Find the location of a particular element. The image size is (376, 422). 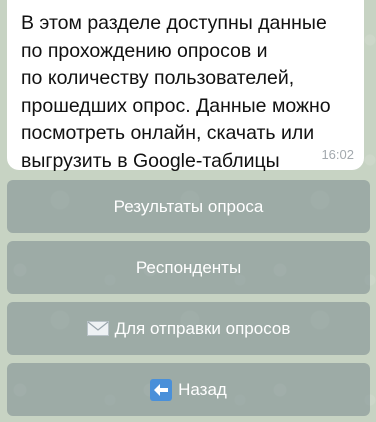

back-button: Назад is located at coordinates (188, 389).